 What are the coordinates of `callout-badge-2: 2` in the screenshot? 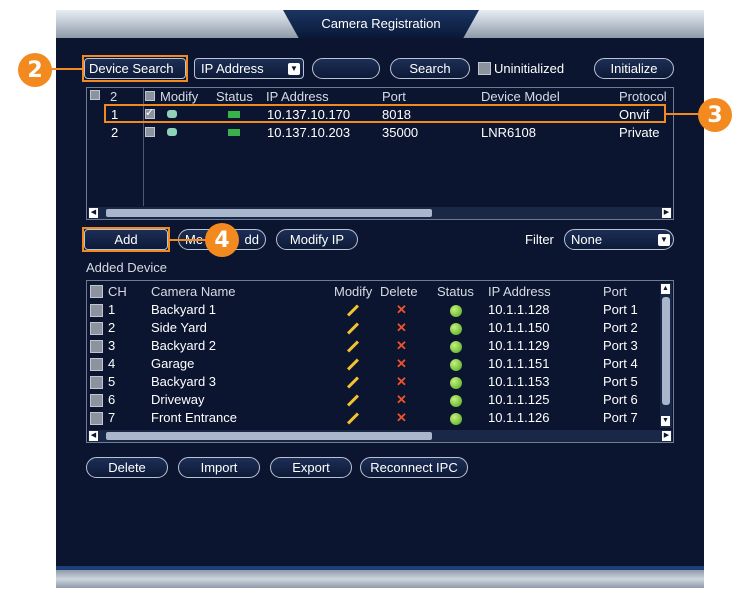 It's located at (35, 70).